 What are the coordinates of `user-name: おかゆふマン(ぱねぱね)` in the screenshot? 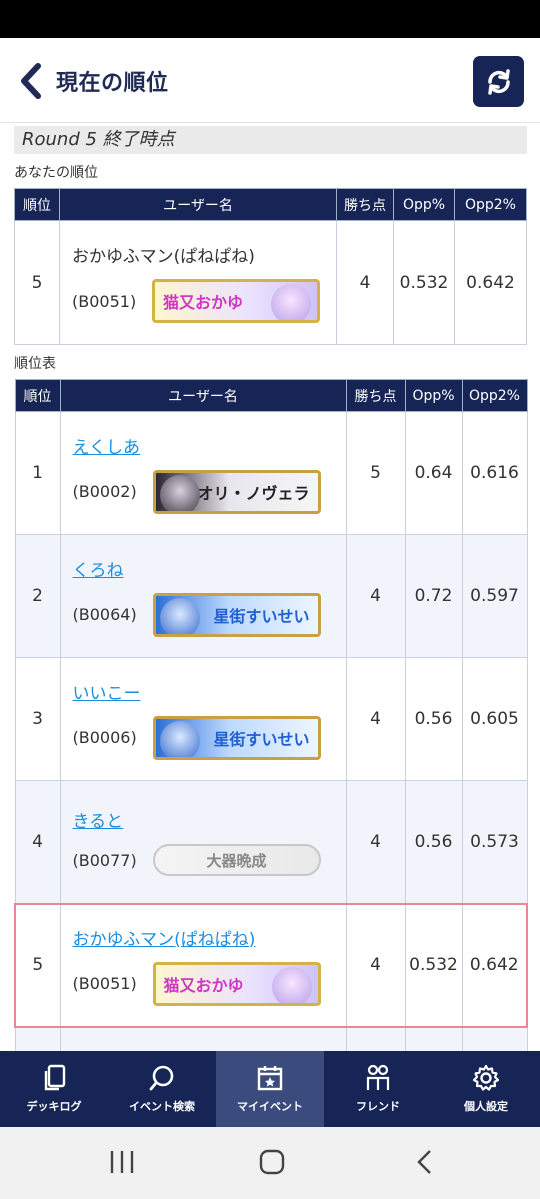 It's located at (163, 257).